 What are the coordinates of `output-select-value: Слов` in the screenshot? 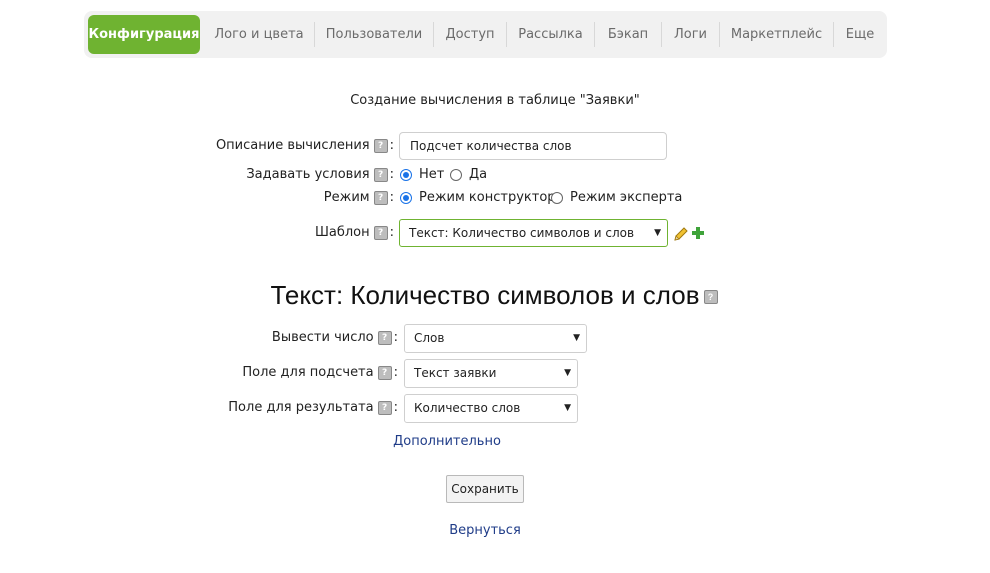 It's located at (429, 338).